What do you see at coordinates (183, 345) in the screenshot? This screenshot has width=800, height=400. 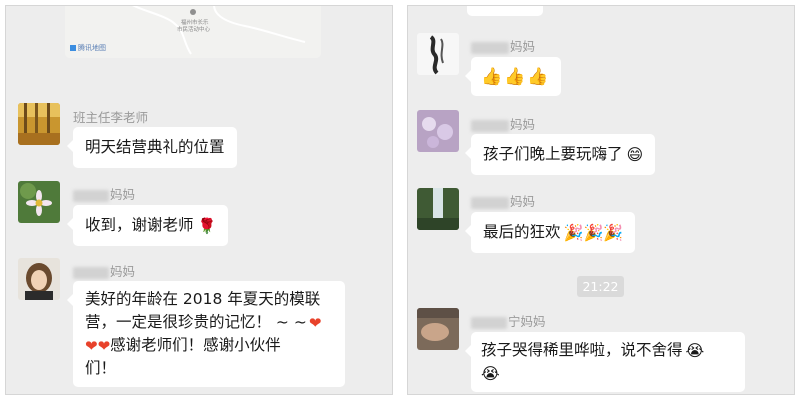 I see `message-text-line: ❤❤感谢老师们！感谢小伙伴` at bounding box center [183, 345].